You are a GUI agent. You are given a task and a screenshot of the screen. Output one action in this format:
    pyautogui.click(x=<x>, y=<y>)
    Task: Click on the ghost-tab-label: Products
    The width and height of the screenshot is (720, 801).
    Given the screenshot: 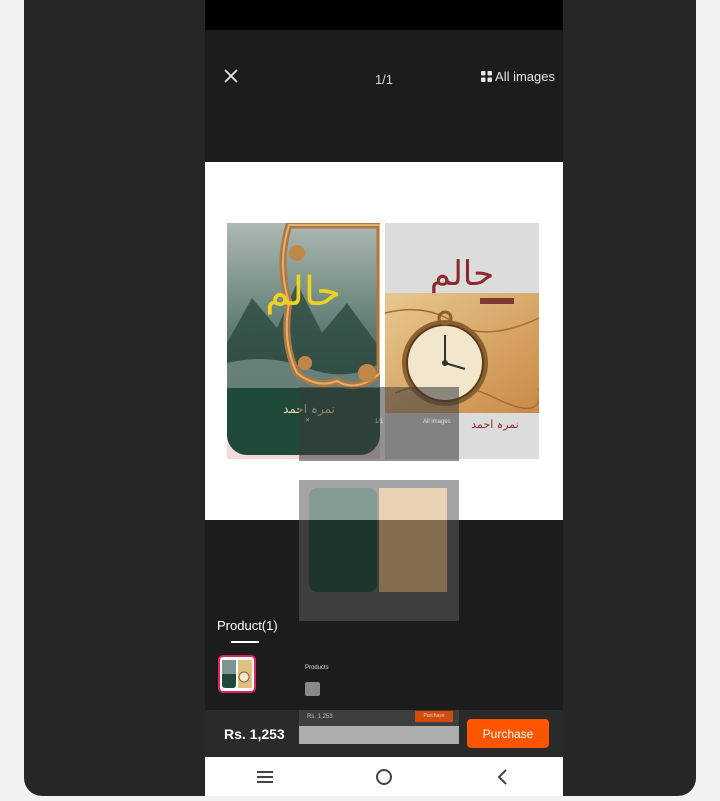 What is the action you would take?
    pyautogui.click(x=317, y=668)
    